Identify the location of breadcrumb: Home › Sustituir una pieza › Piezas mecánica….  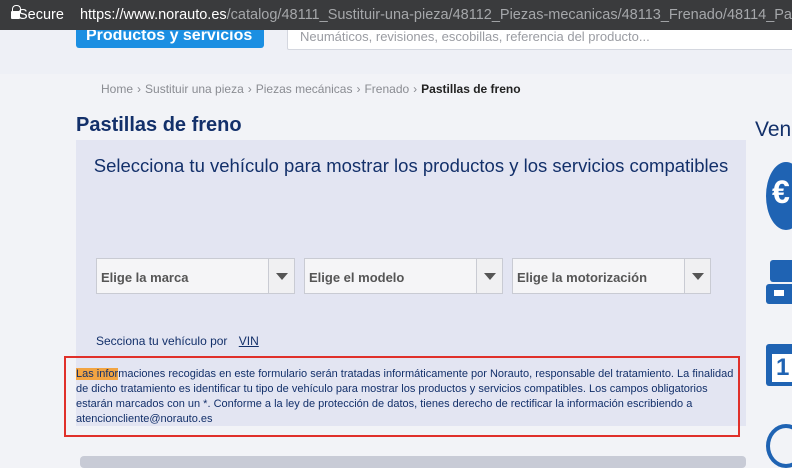
(311, 89).